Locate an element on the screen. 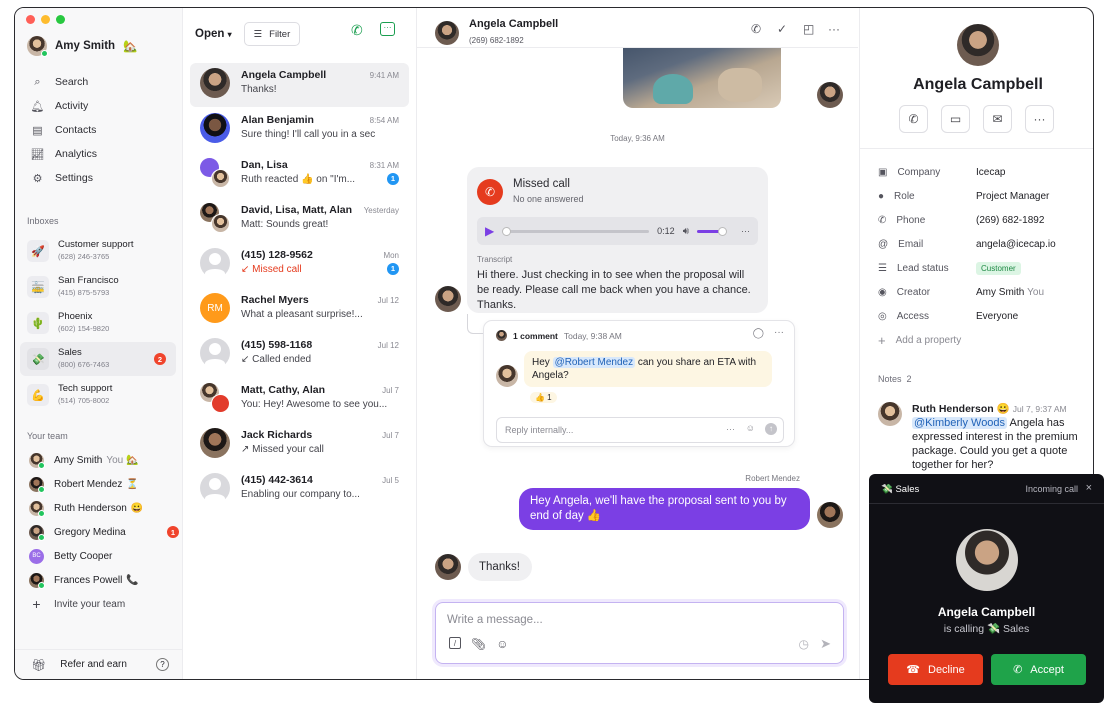  invite-team-button: + Invite your team is located at coordinates (104, 604).